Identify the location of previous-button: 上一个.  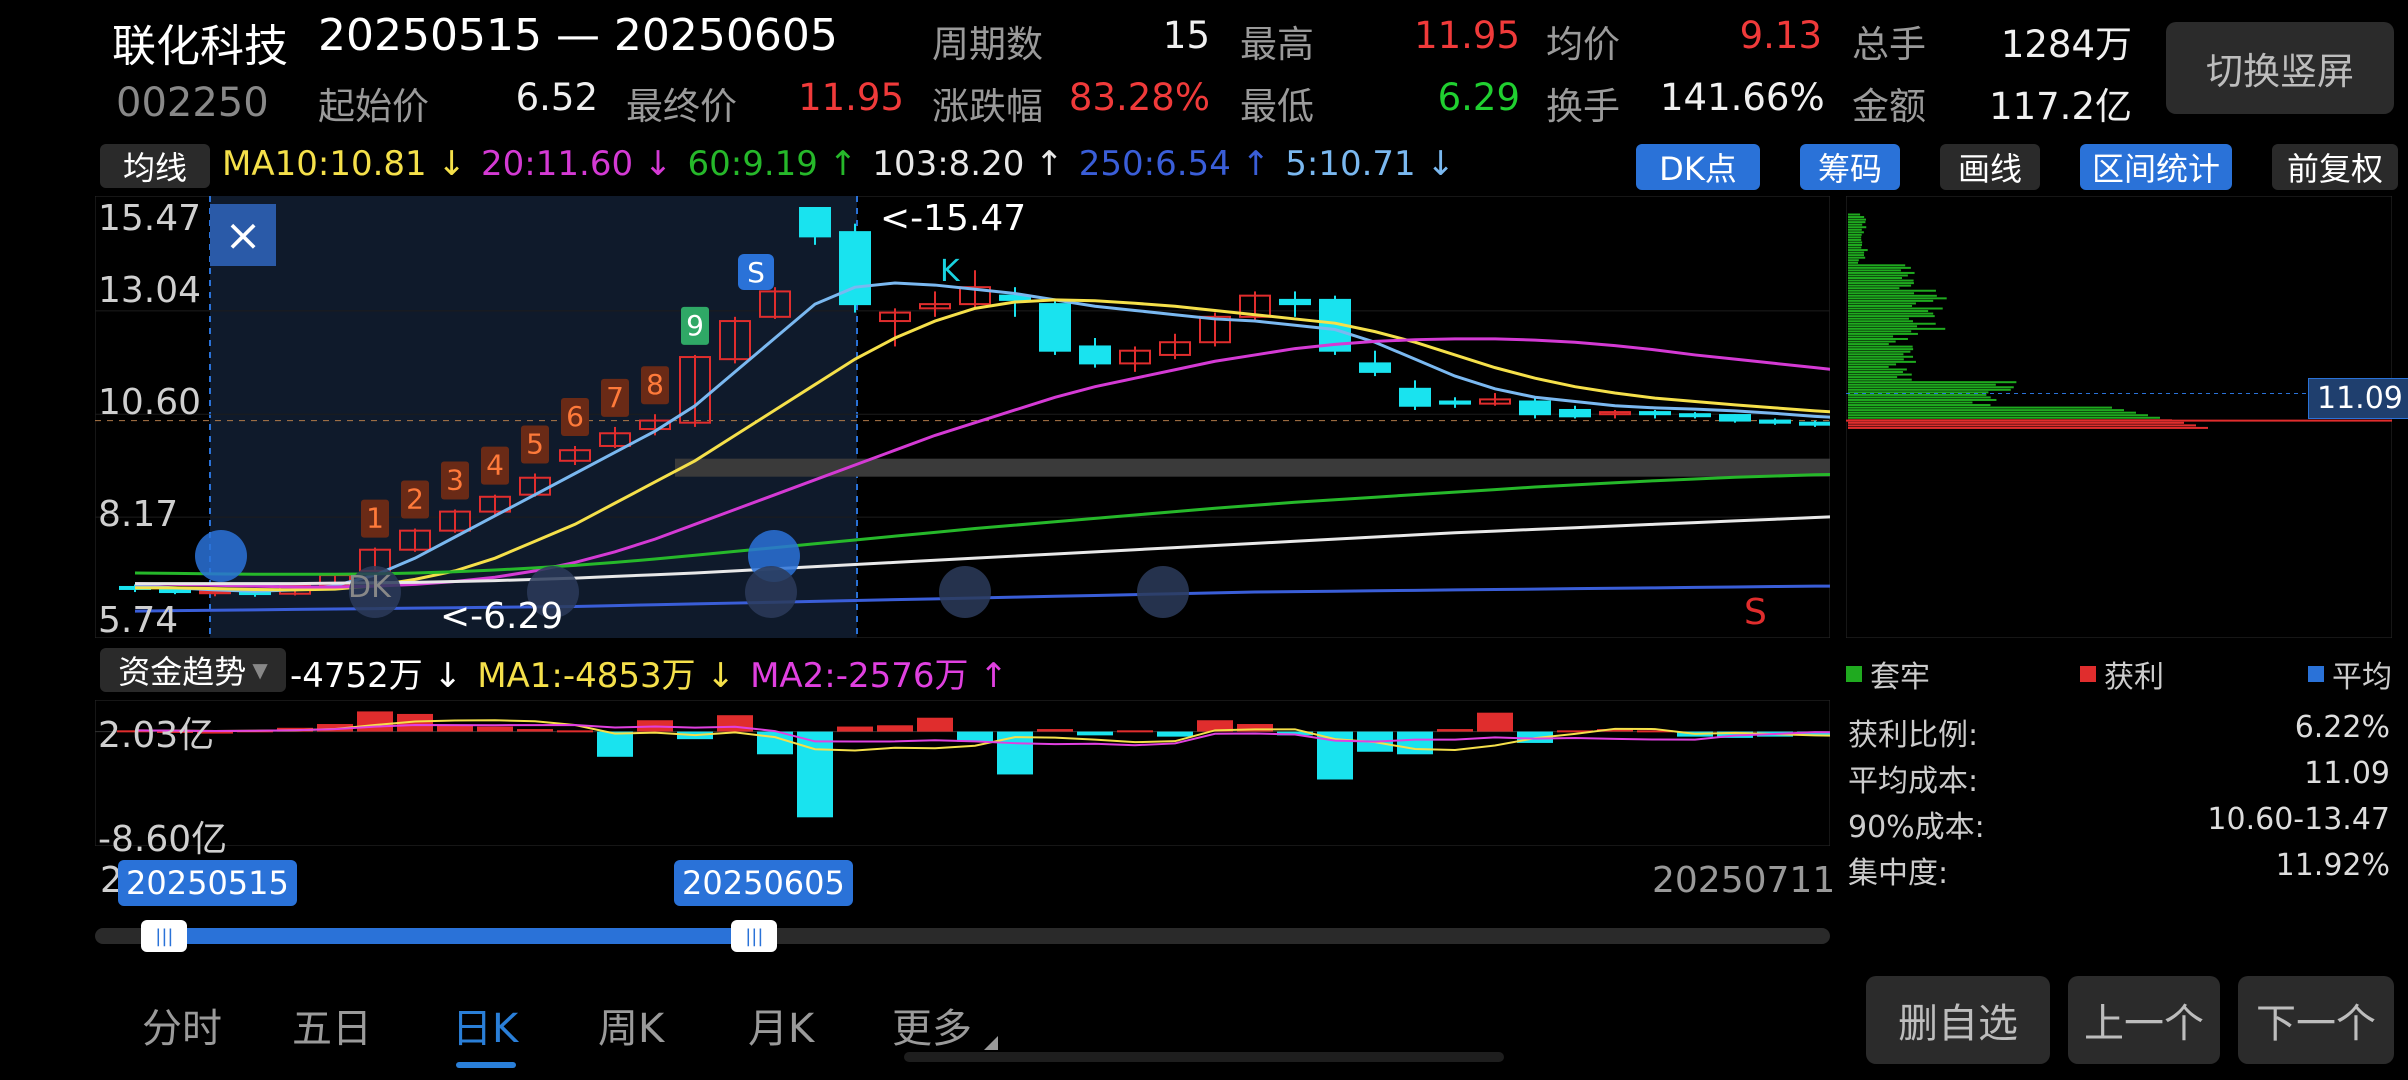
(2144, 1020).